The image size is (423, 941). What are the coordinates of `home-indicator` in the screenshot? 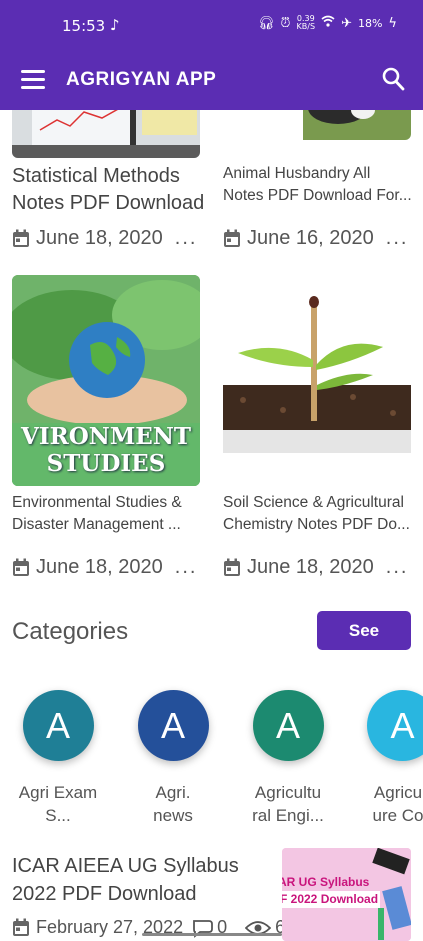 It's located at (212, 934).